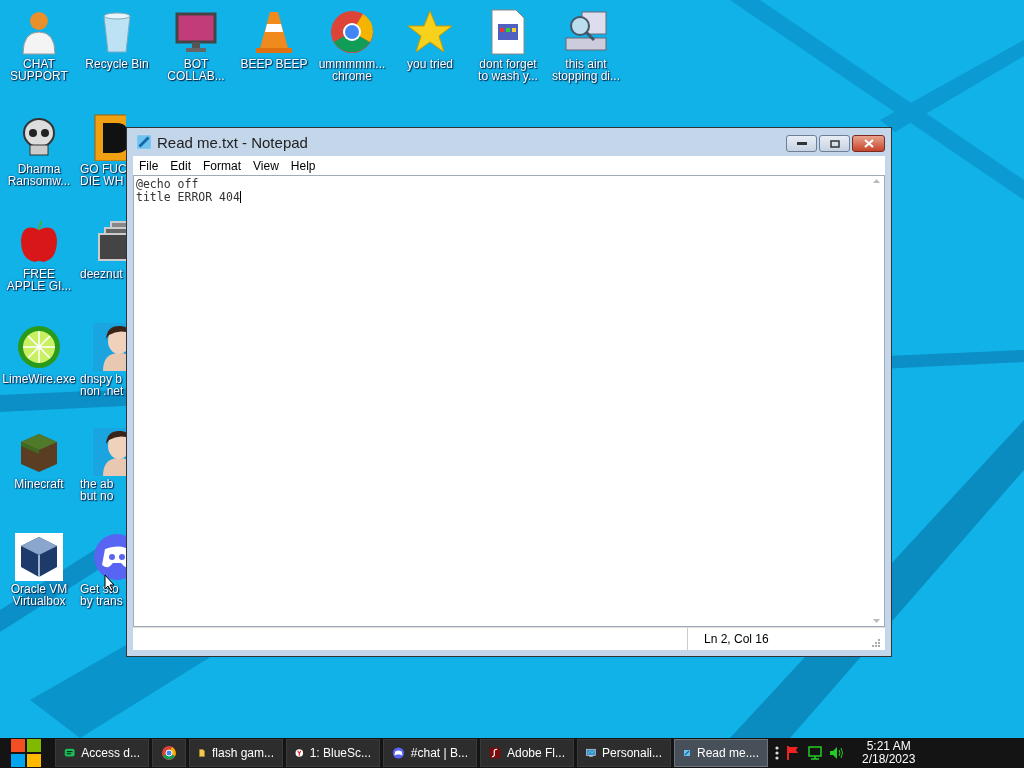  I want to click on network-icon, so click(815, 753).